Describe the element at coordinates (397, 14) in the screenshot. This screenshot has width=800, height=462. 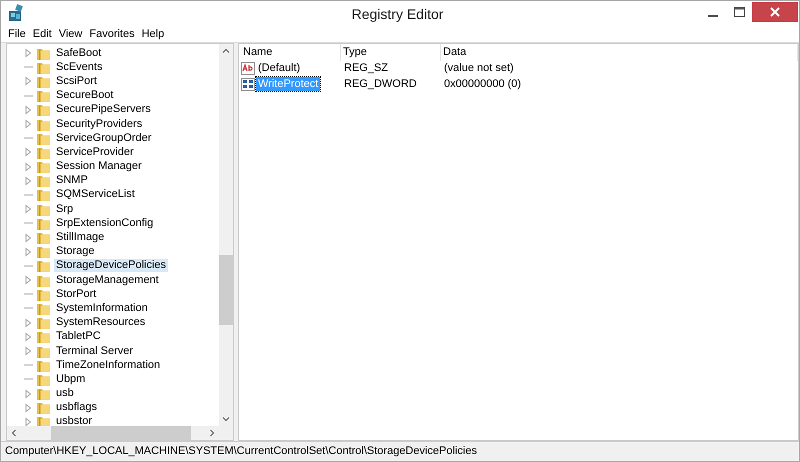
I see `window-title: Registry Editor` at that location.